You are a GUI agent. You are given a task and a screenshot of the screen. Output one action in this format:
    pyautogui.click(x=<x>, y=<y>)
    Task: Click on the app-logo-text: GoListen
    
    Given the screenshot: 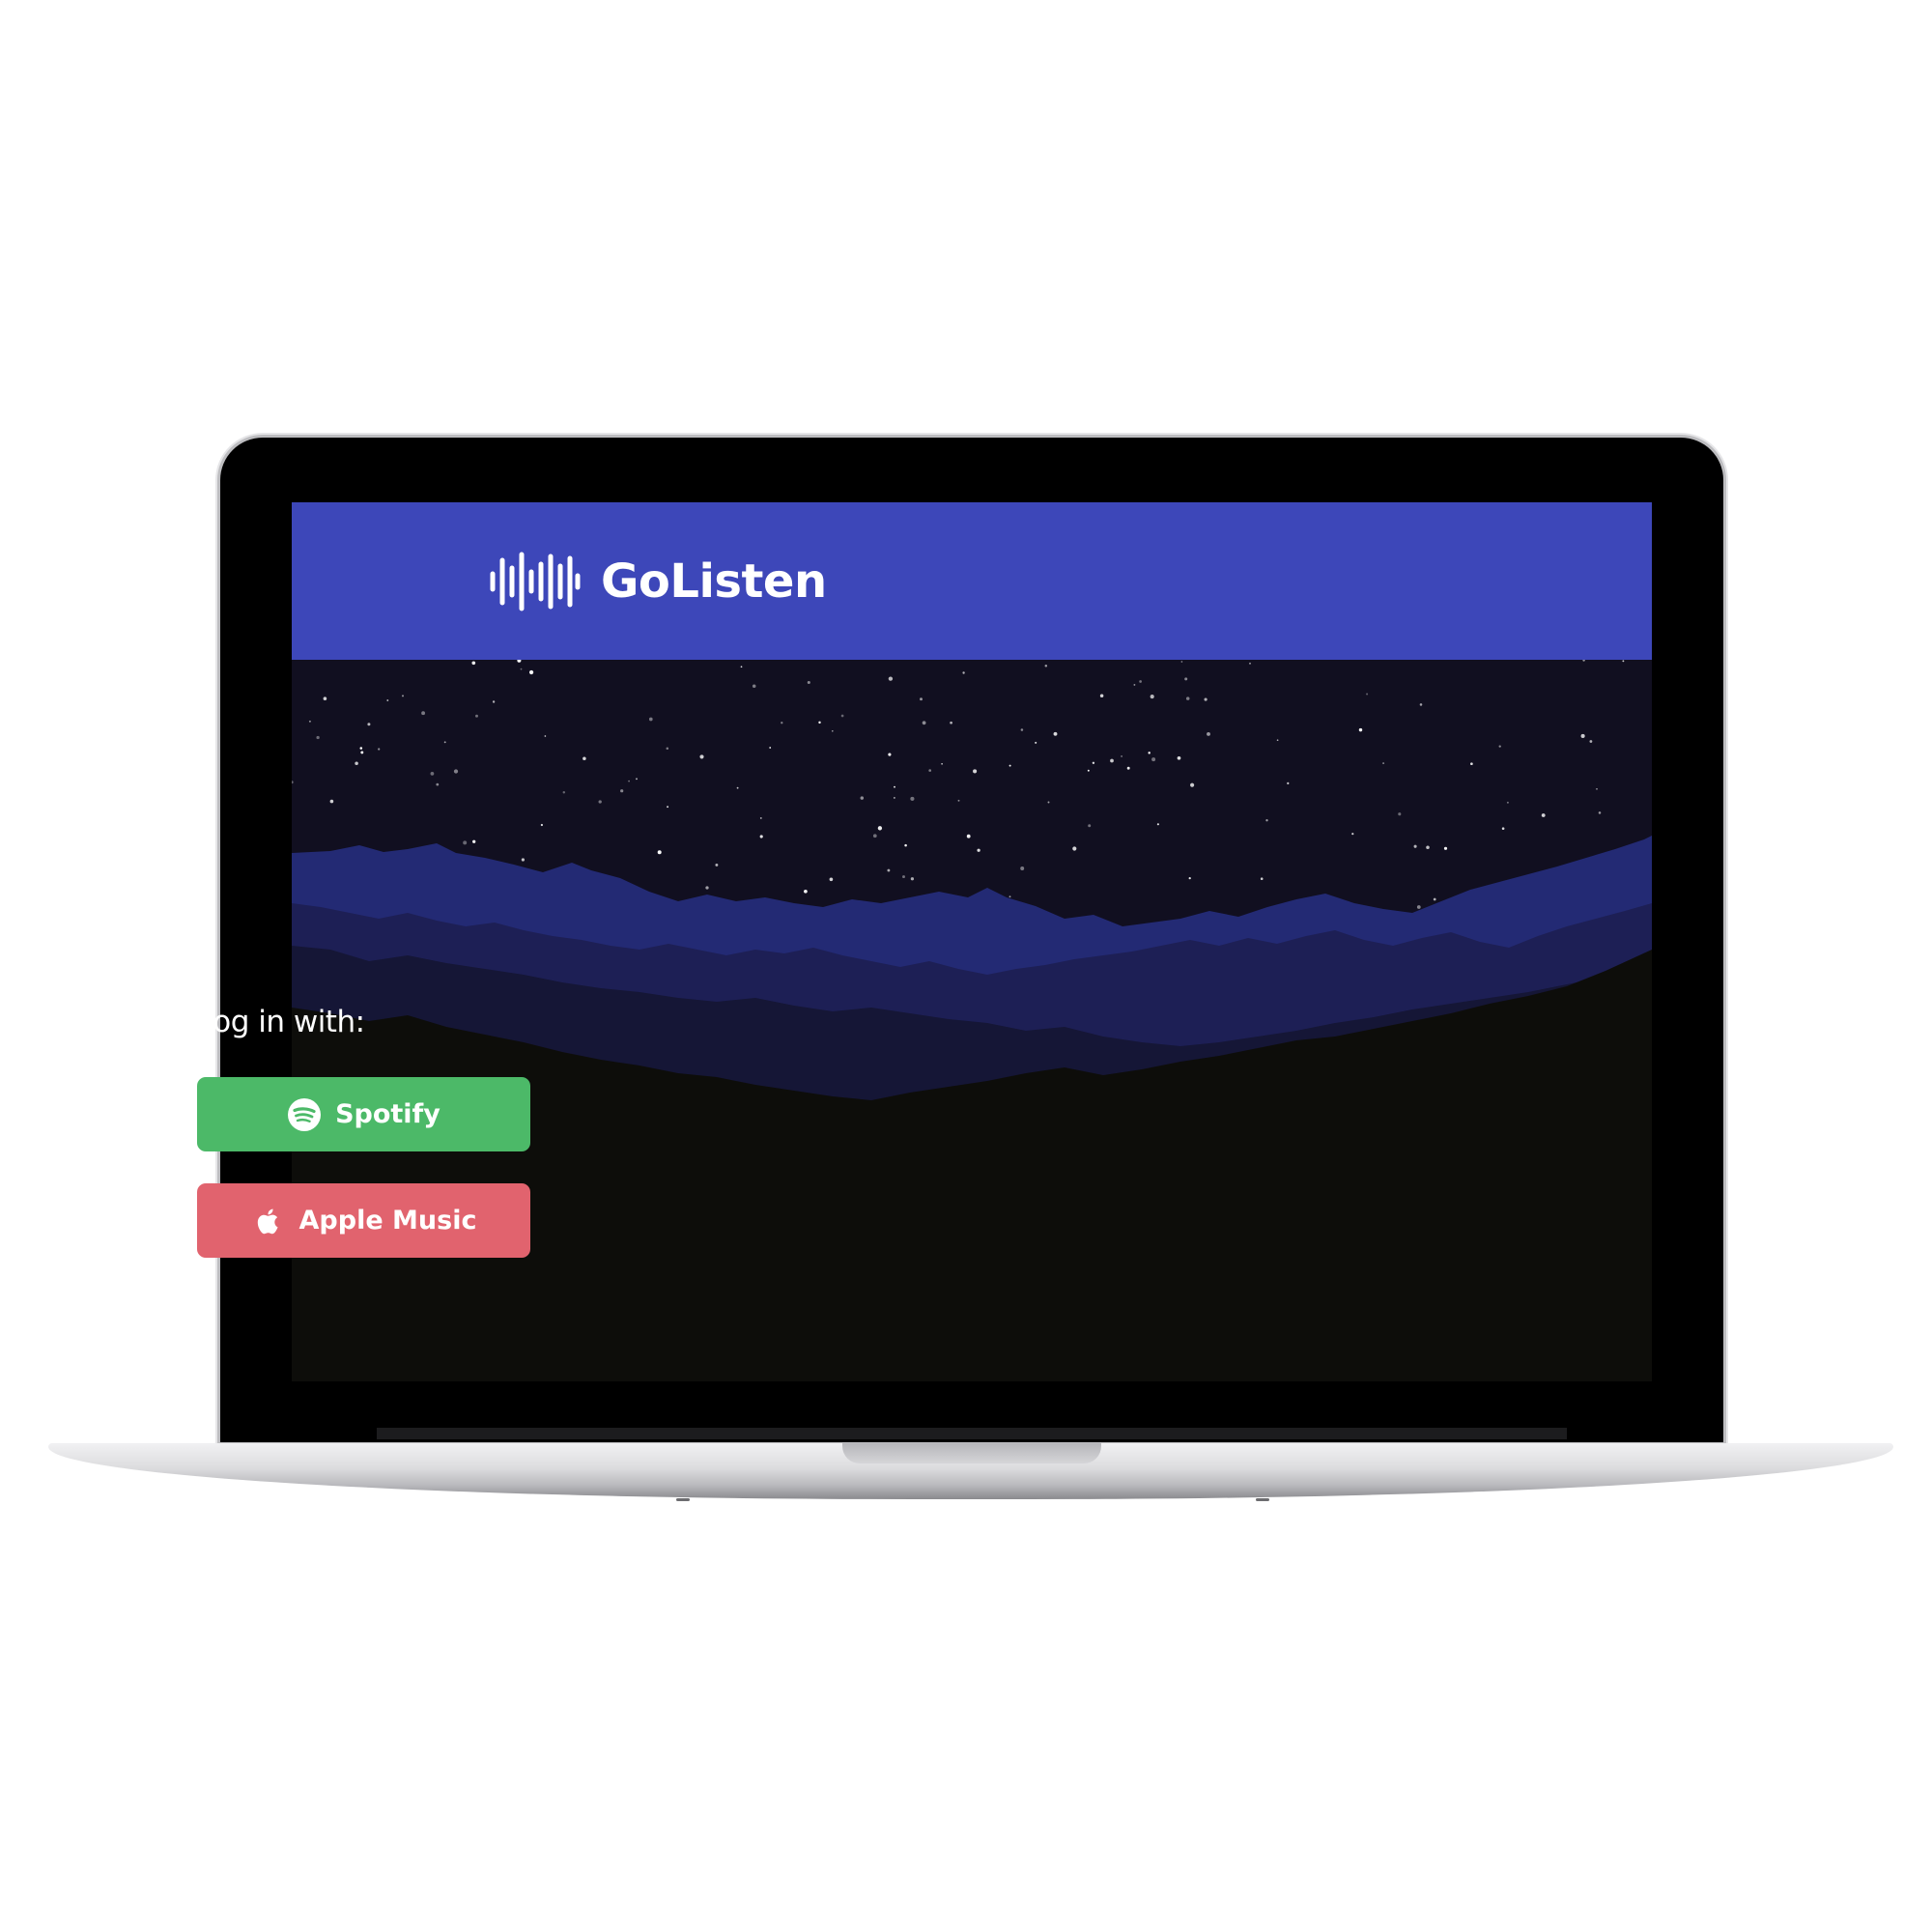 What is the action you would take?
    pyautogui.click(x=714, y=581)
    